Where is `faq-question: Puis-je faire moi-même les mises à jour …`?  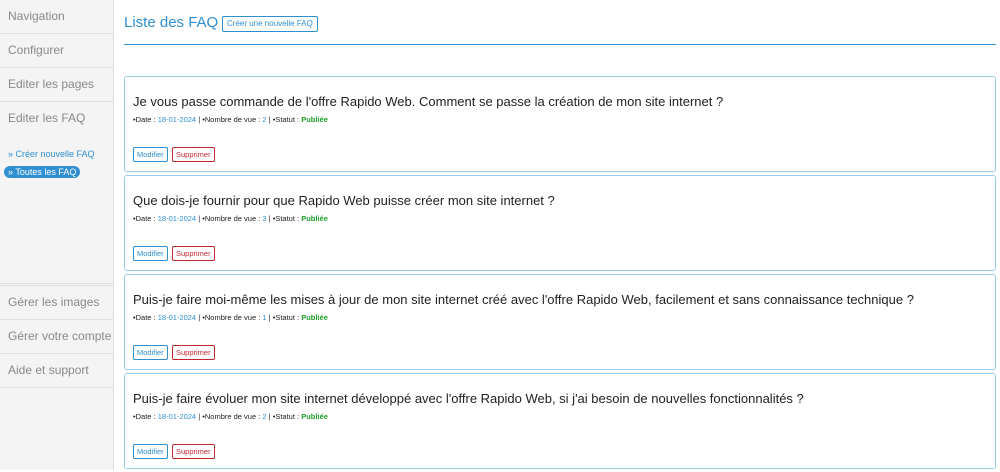 faq-question: Puis-je faire moi-même les mises à jour … is located at coordinates (523, 299).